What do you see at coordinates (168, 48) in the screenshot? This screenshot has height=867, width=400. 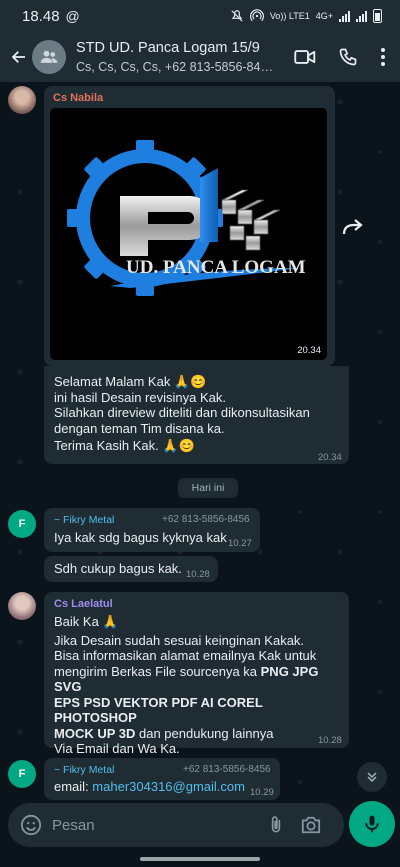 I see `chat-title: STD UD. Panca Logam 15/9` at bounding box center [168, 48].